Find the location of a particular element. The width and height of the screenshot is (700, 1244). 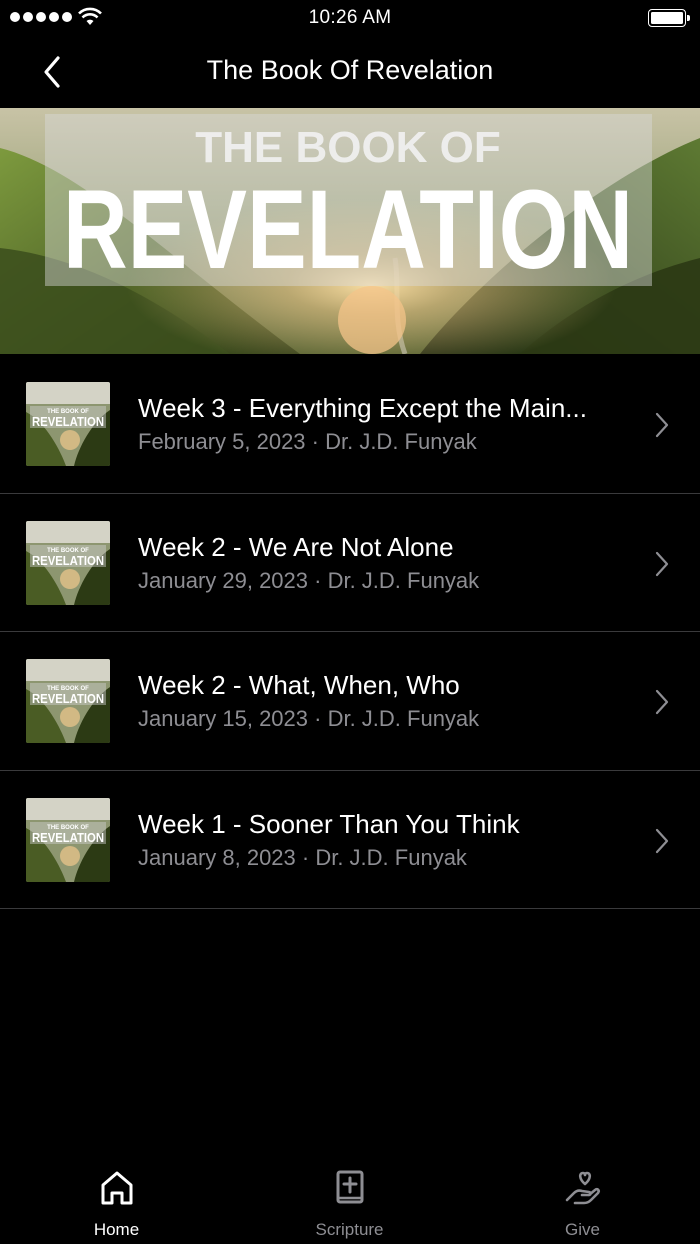

sermon-meta: February 5, 2023 · Dr. J.D. Funyak is located at coordinates (307, 441).